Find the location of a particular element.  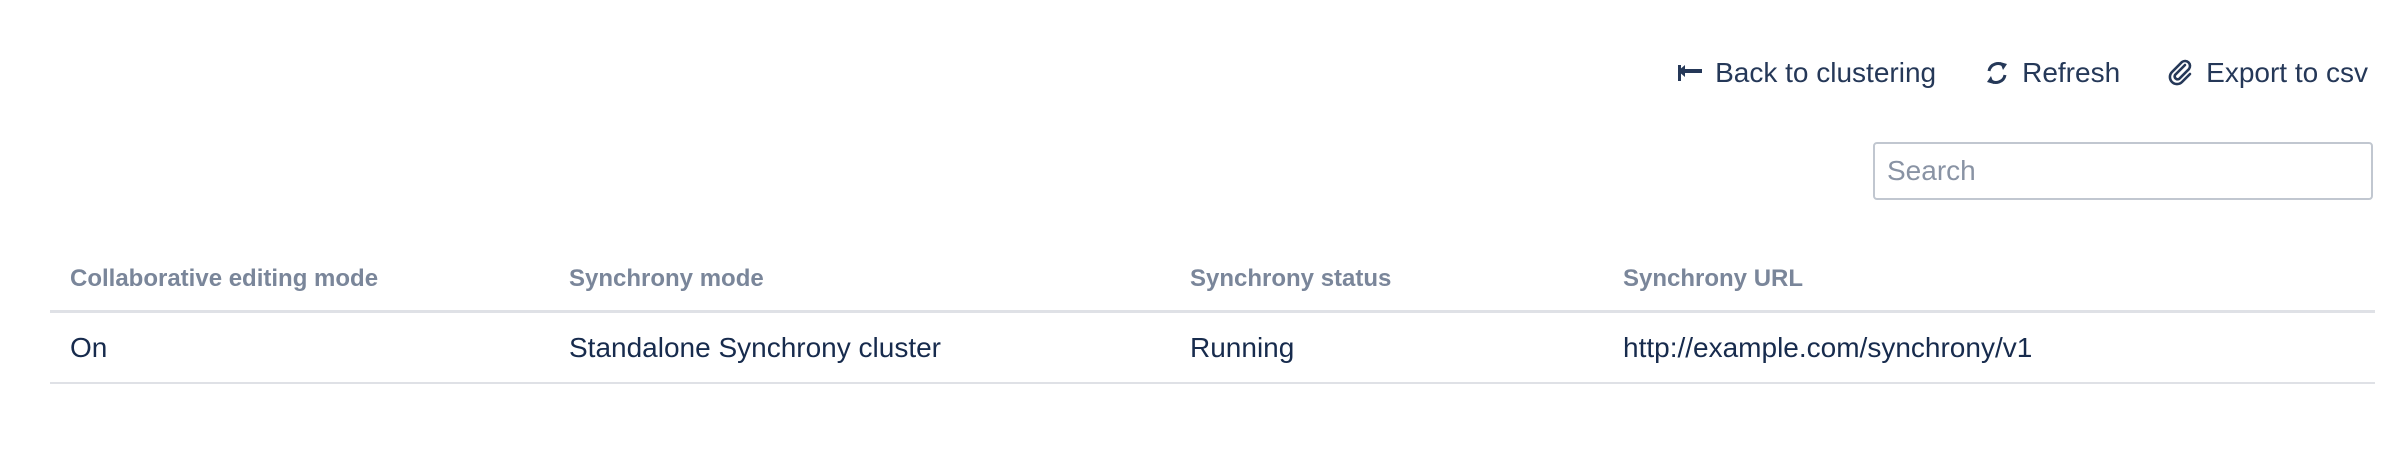

back-to-clustering-link: Back to clustering is located at coordinates (1805, 73).